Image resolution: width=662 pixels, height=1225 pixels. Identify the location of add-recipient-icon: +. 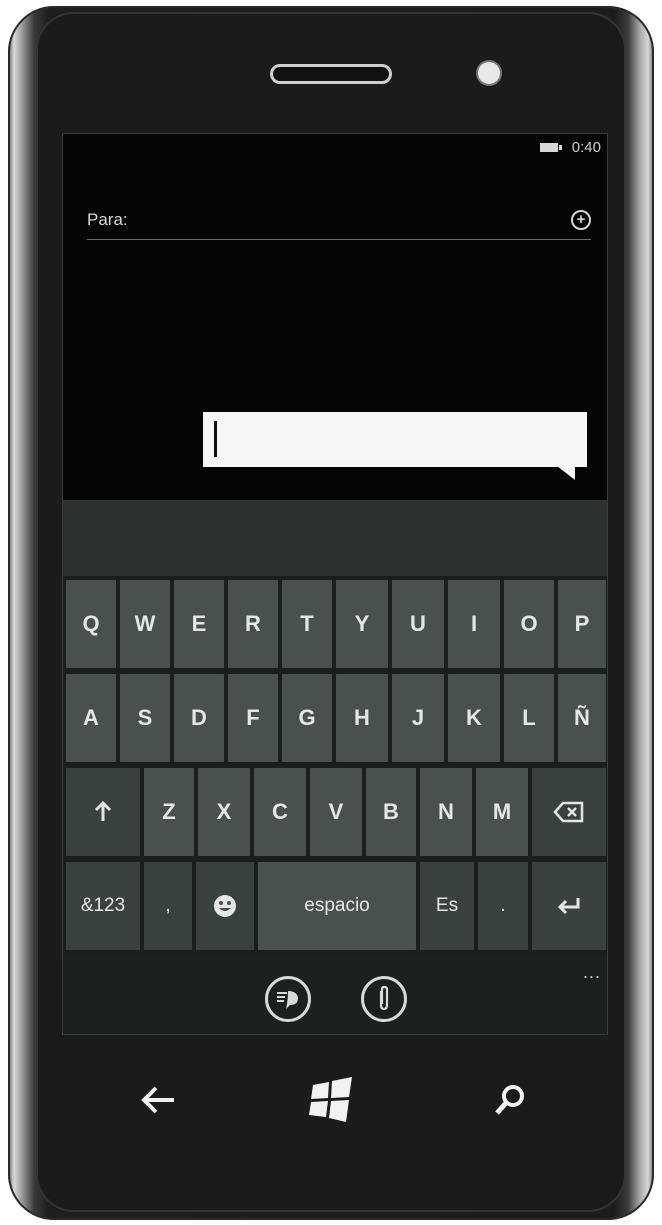
(581, 219).